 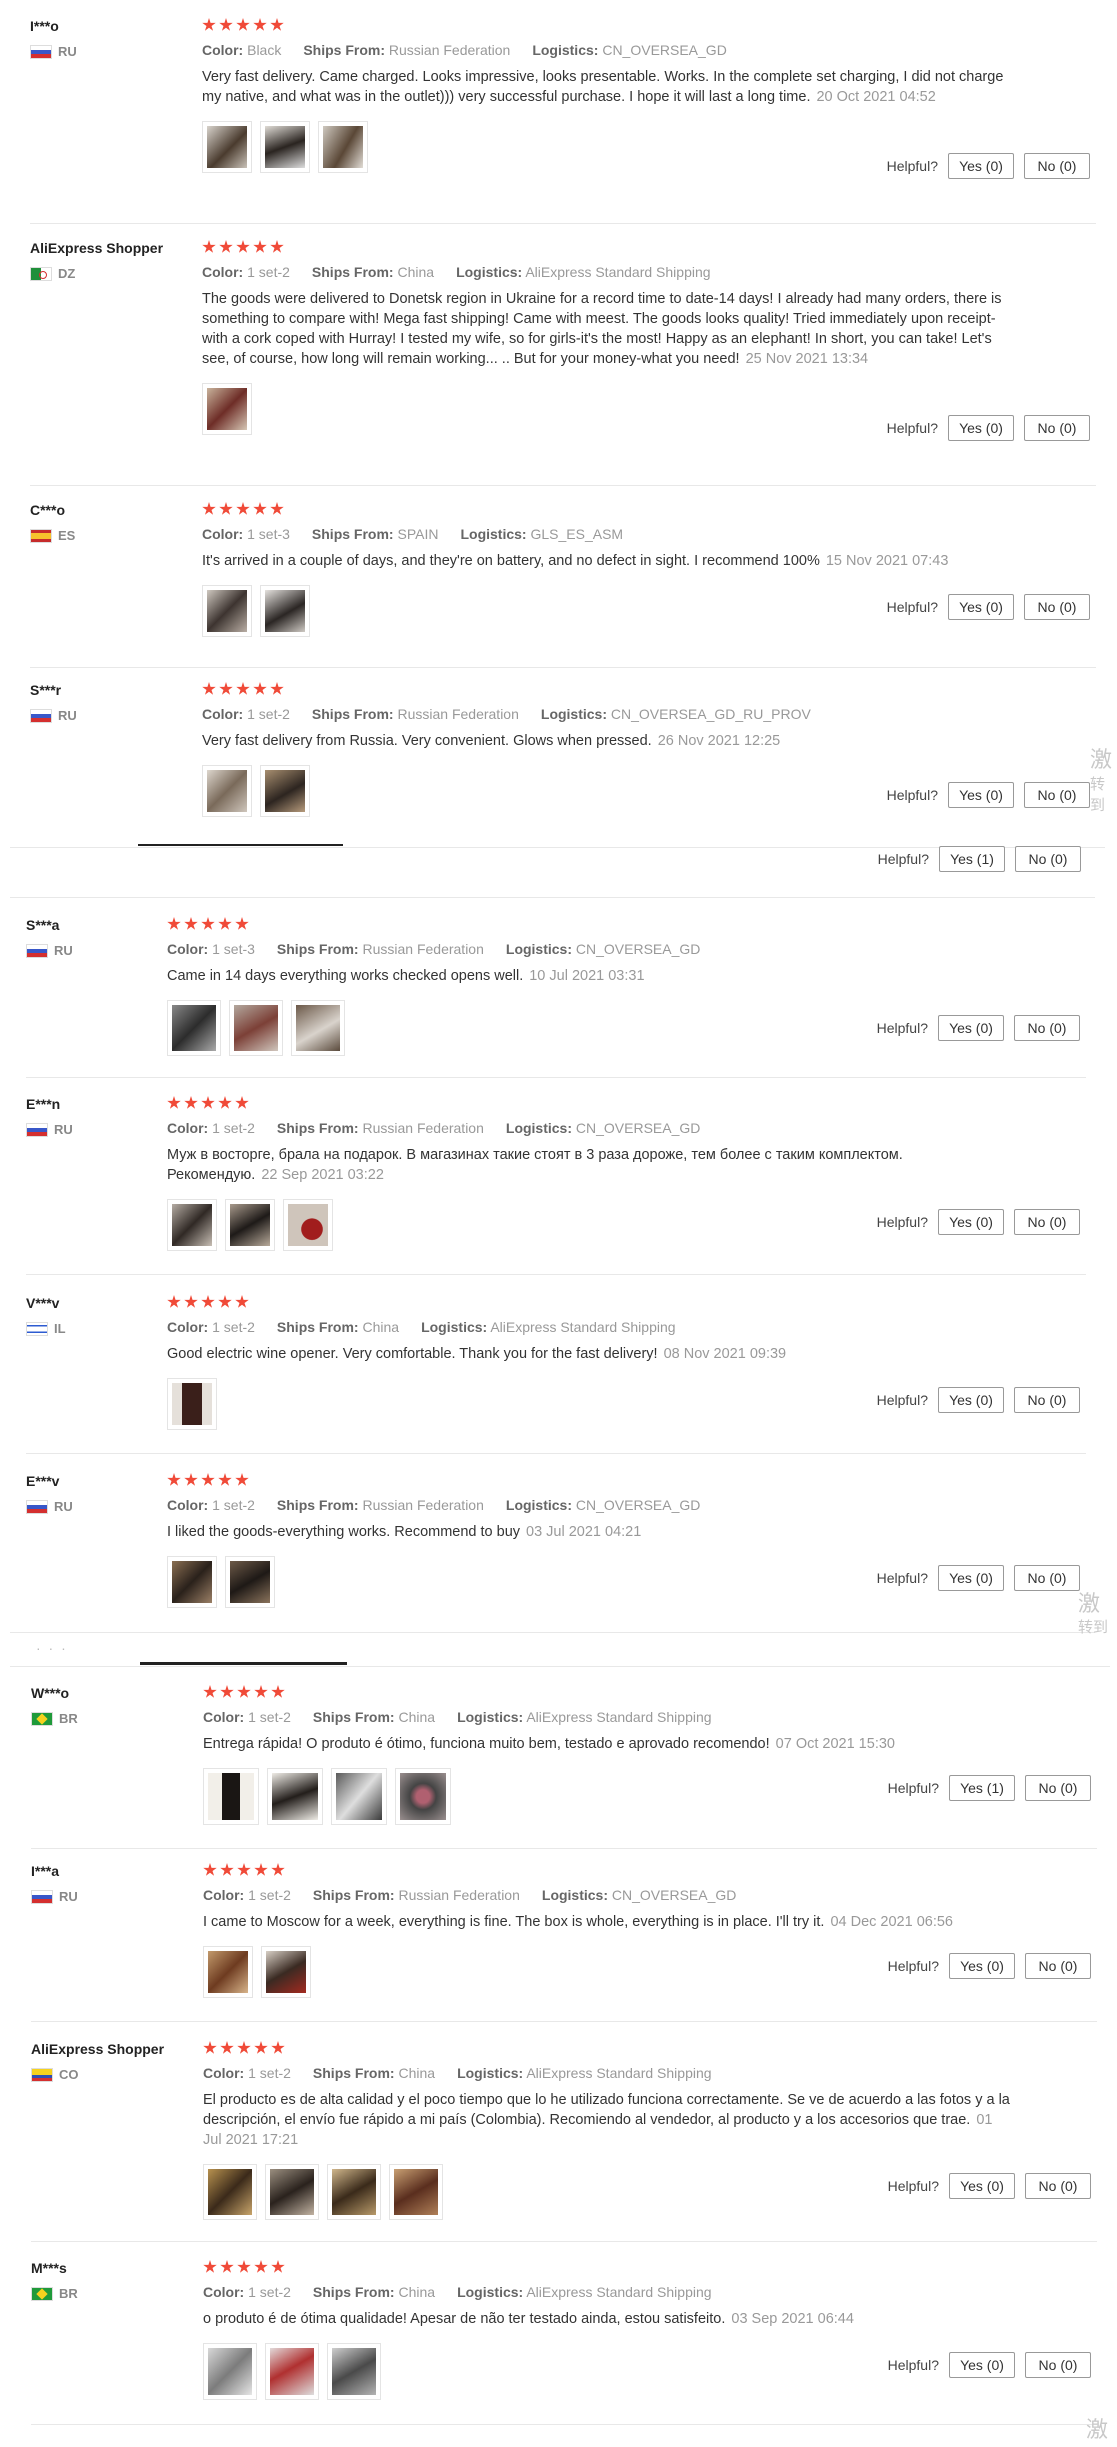 What do you see at coordinates (876, 97) in the screenshot?
I see `review-date: 20 Oct 2021 04:52` at bounding box center [876, 97].